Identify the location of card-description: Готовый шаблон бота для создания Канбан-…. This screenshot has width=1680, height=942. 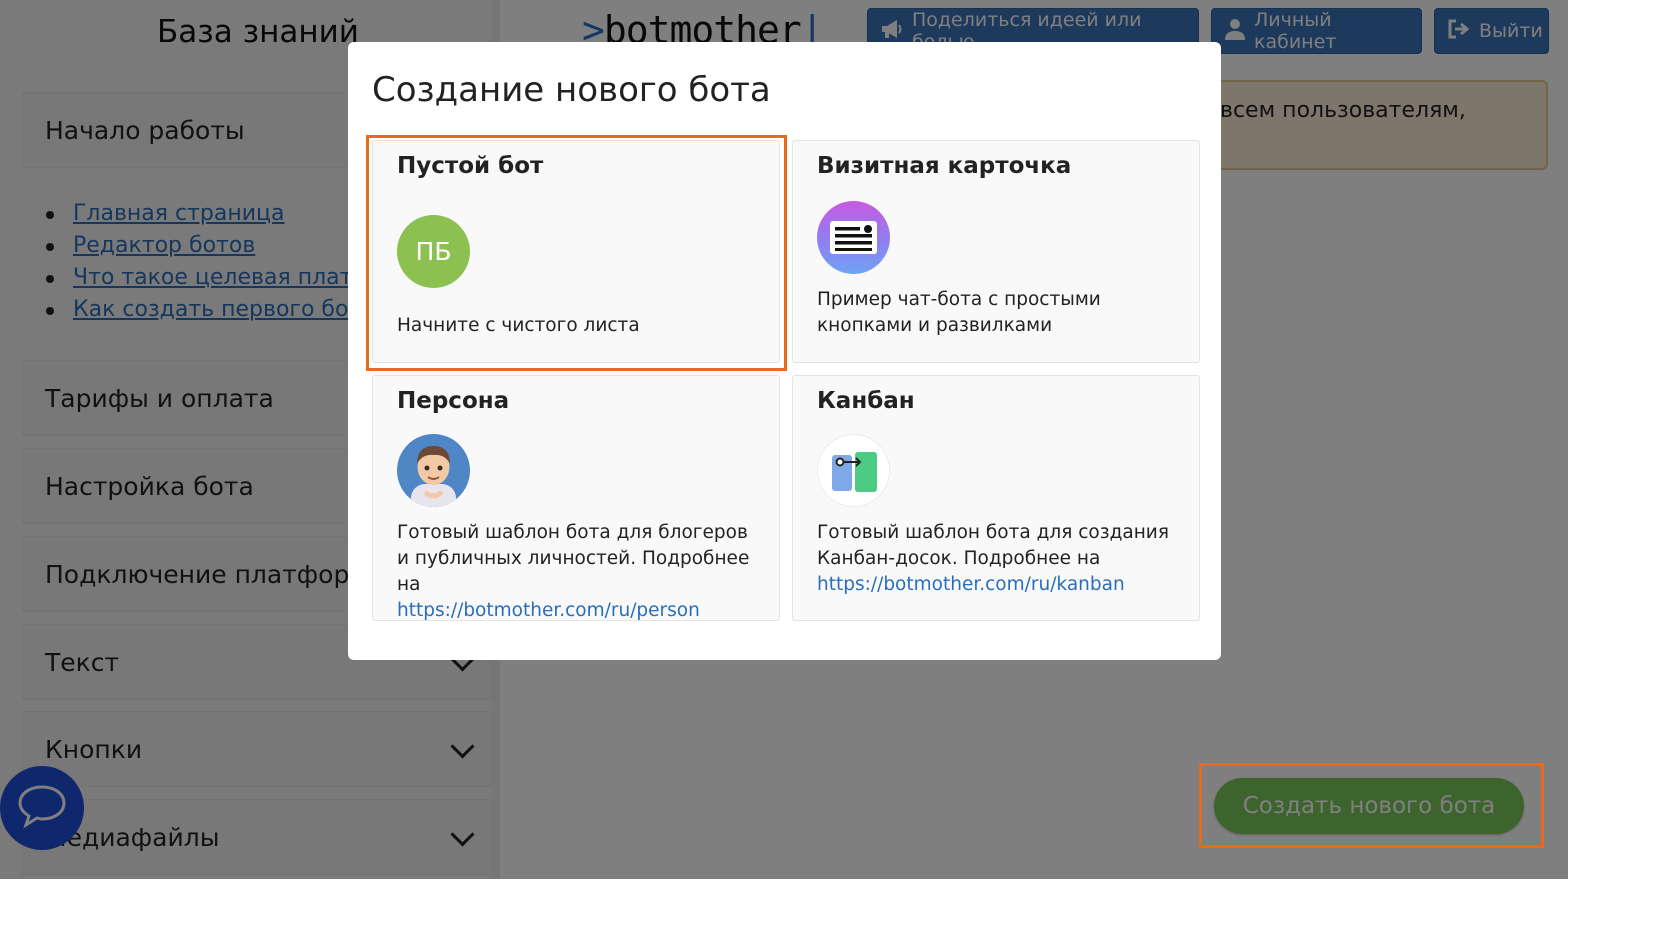
(1001, 559).